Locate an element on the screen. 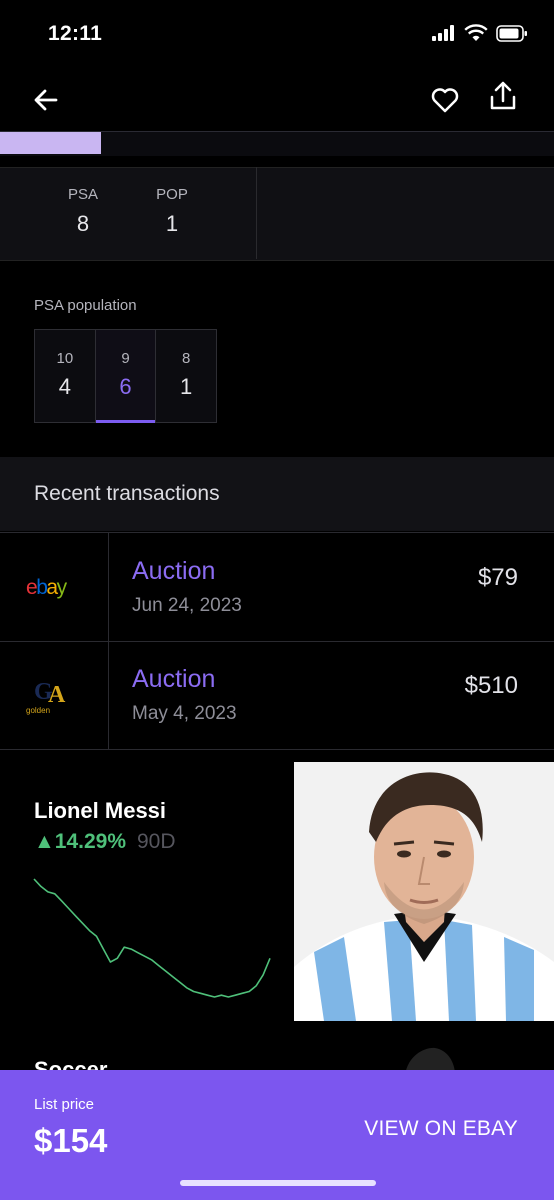 Image resolution: width=554 pixels, height=1200 pixels. player-sparkline is located at coordinates (152, 938).